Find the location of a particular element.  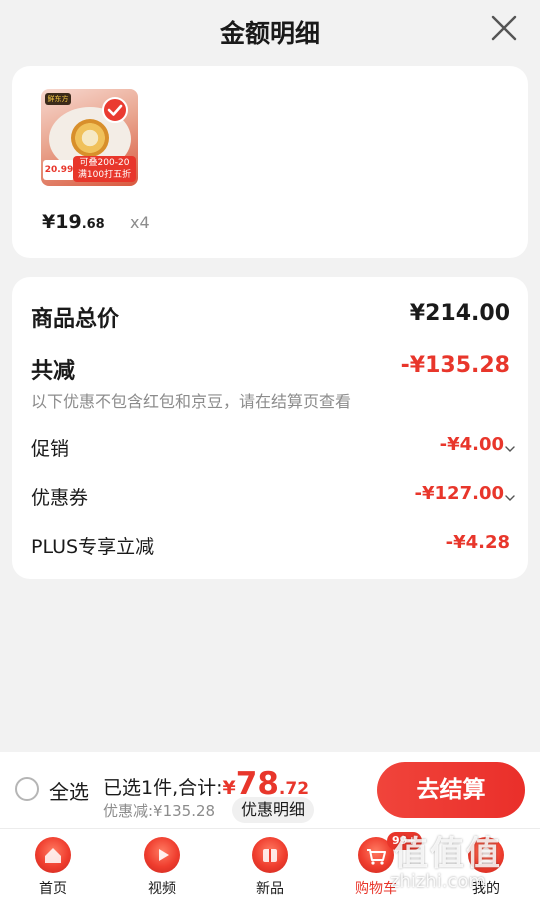

promotion-amount: -¥4.00 is located at coordinates (471, 444).